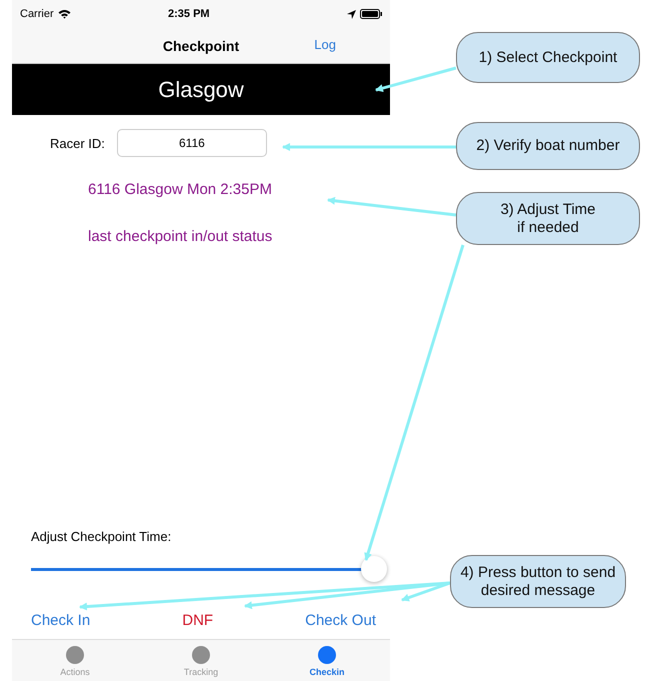  What do you see at coordinates (351, 14) in the screenshot?
I see `location-icon` at bounding box center [351, 14].